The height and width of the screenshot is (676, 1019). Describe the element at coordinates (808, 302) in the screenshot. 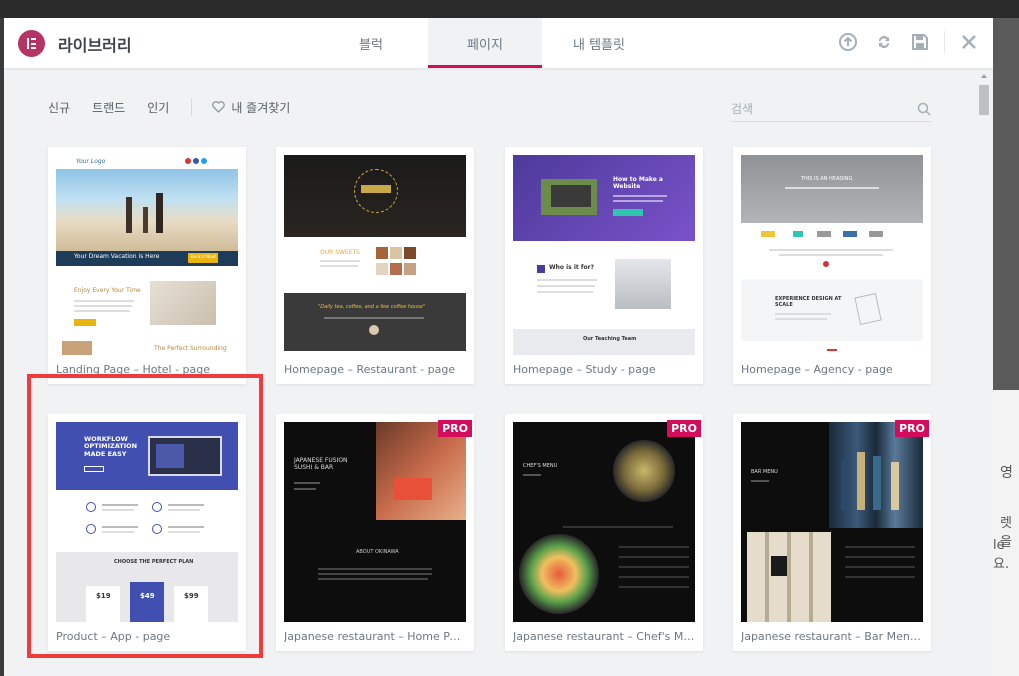

I see `preview-text: EXPERIENCE DESIGN AT SCALE` at that location.